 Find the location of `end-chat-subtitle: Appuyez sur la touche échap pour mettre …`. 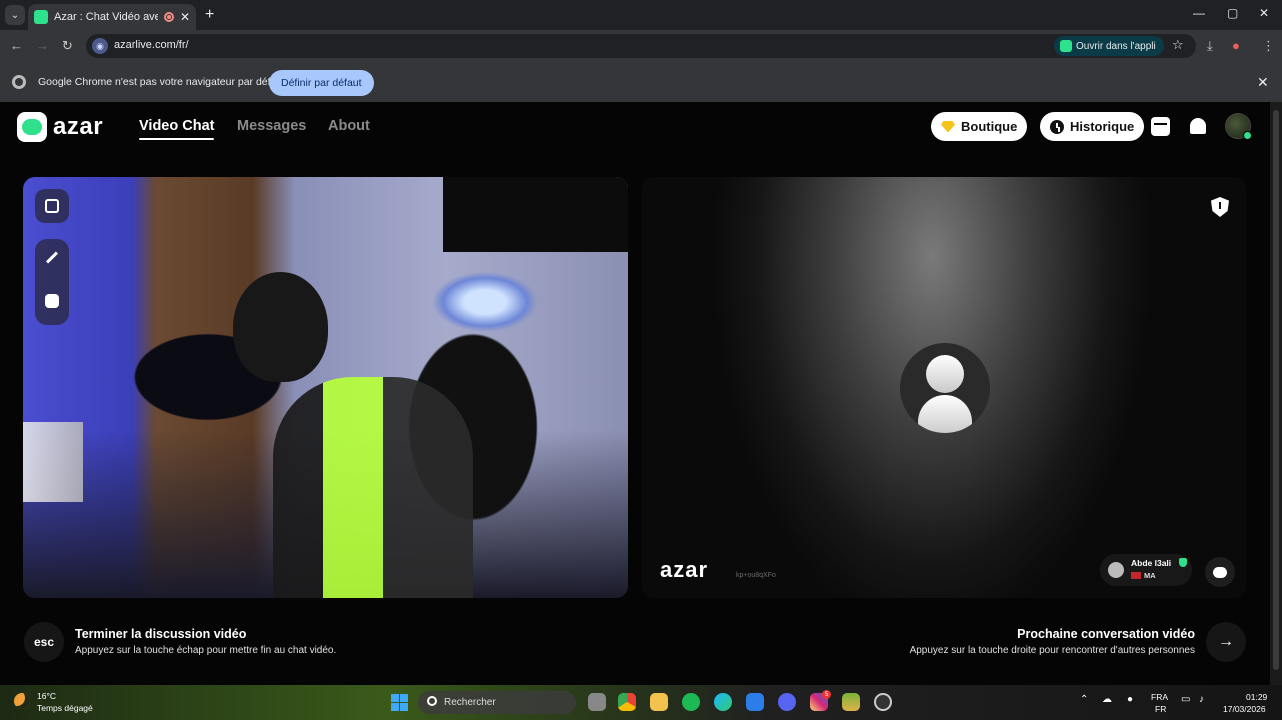

end-chat-subtitle: Appuyez sur la touche échap pour mettre … is located at coordinates (206, 650).